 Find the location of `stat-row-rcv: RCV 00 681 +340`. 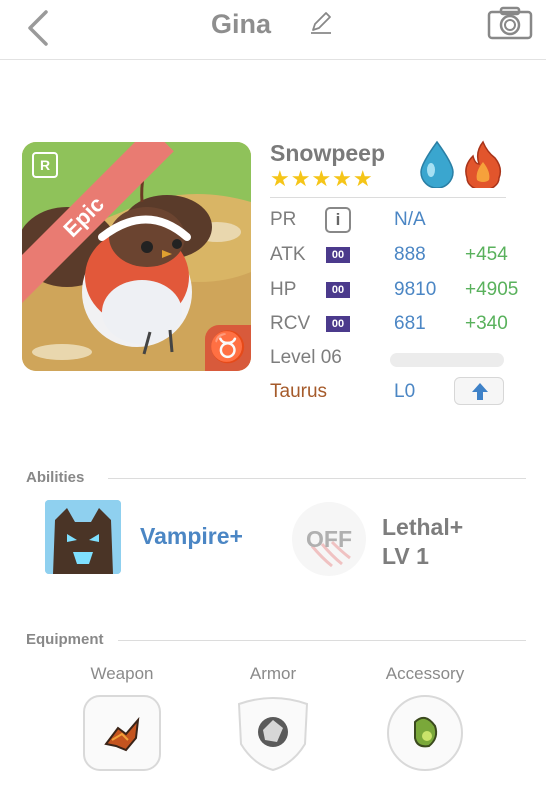

stat-row-rcv: RCV 00 681 +340 is located at coordinates (390, 324).